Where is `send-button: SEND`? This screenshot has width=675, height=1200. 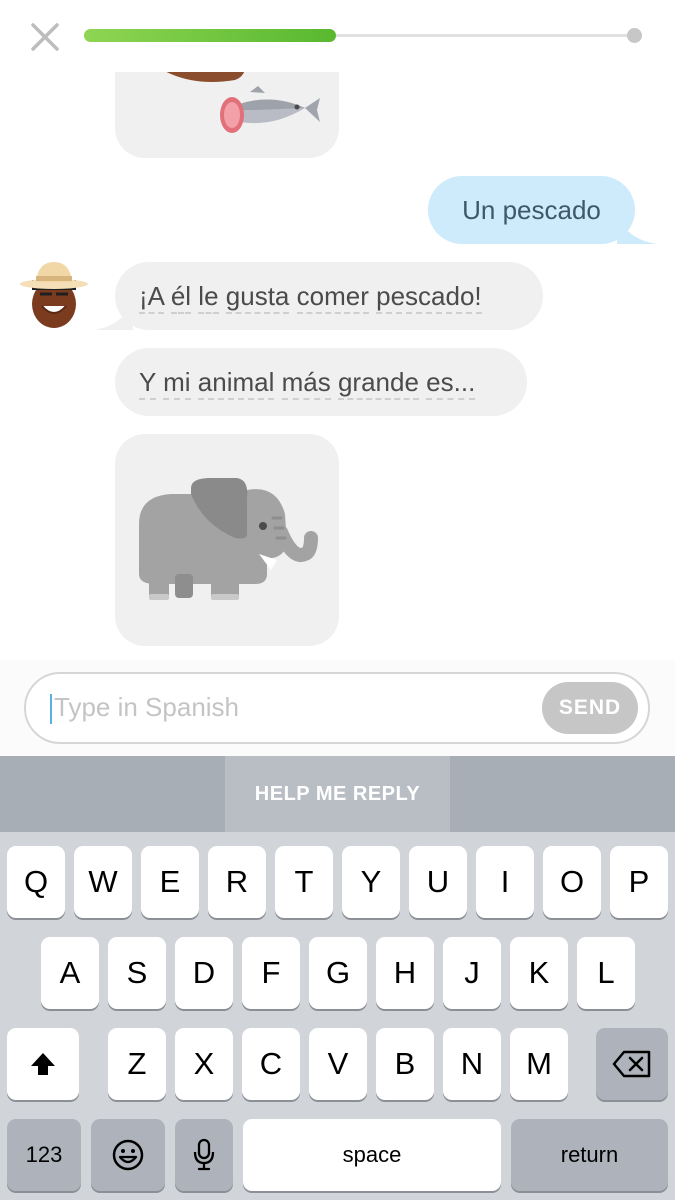 send-button: SEND is located at coordinates (590, 708).